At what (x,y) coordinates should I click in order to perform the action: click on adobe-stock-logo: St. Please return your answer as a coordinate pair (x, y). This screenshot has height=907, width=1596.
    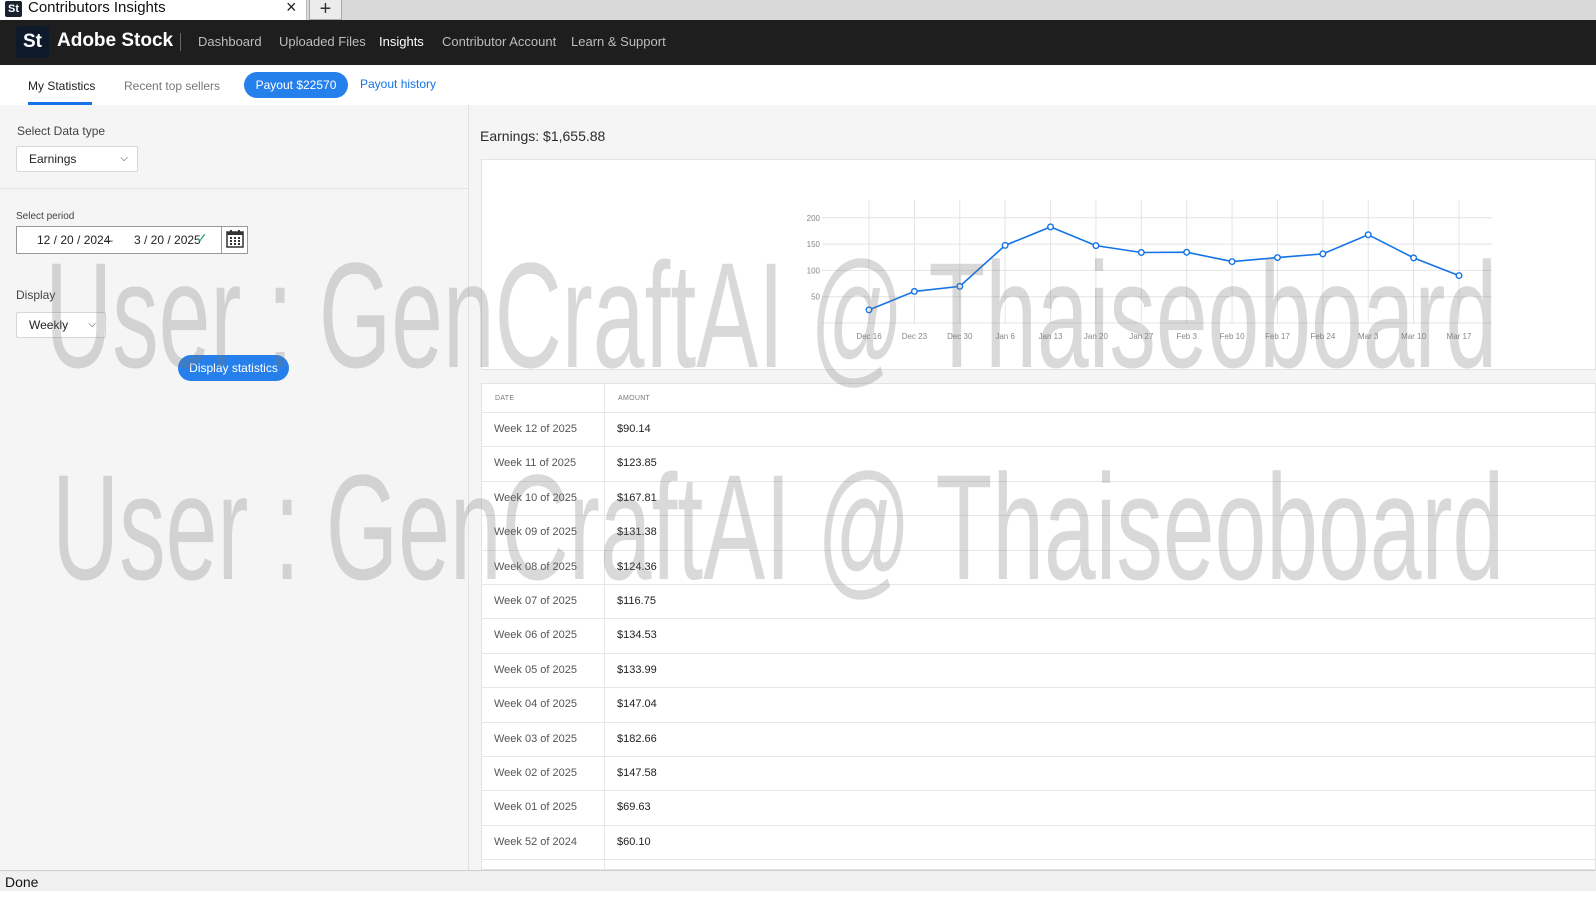
    Looking at the image, I should click on (32, 42).